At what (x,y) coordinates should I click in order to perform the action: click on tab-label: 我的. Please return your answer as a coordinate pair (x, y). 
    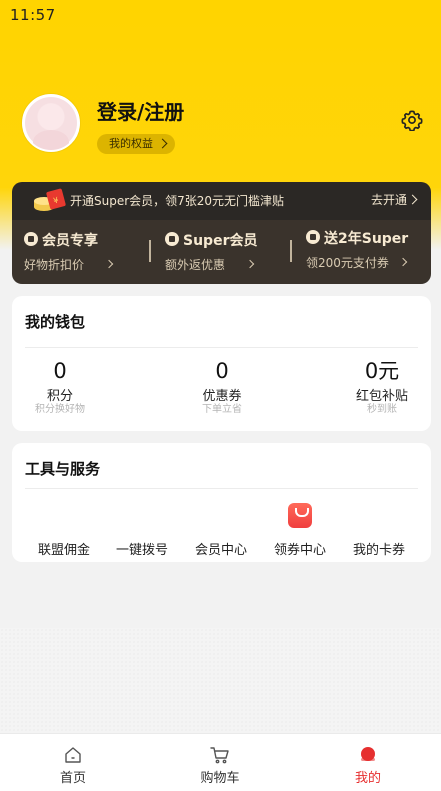
    Looking at the image, I should click on (367, 778).